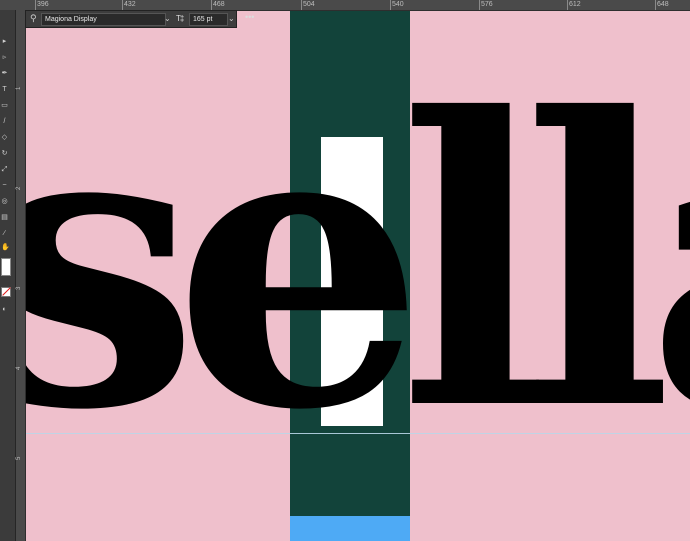 The height and width of the screenshot is (541, 690). Describe the element at coordinates (103, 19) in the screenshot. I see `font-family-field: Magiona Display` at that location.